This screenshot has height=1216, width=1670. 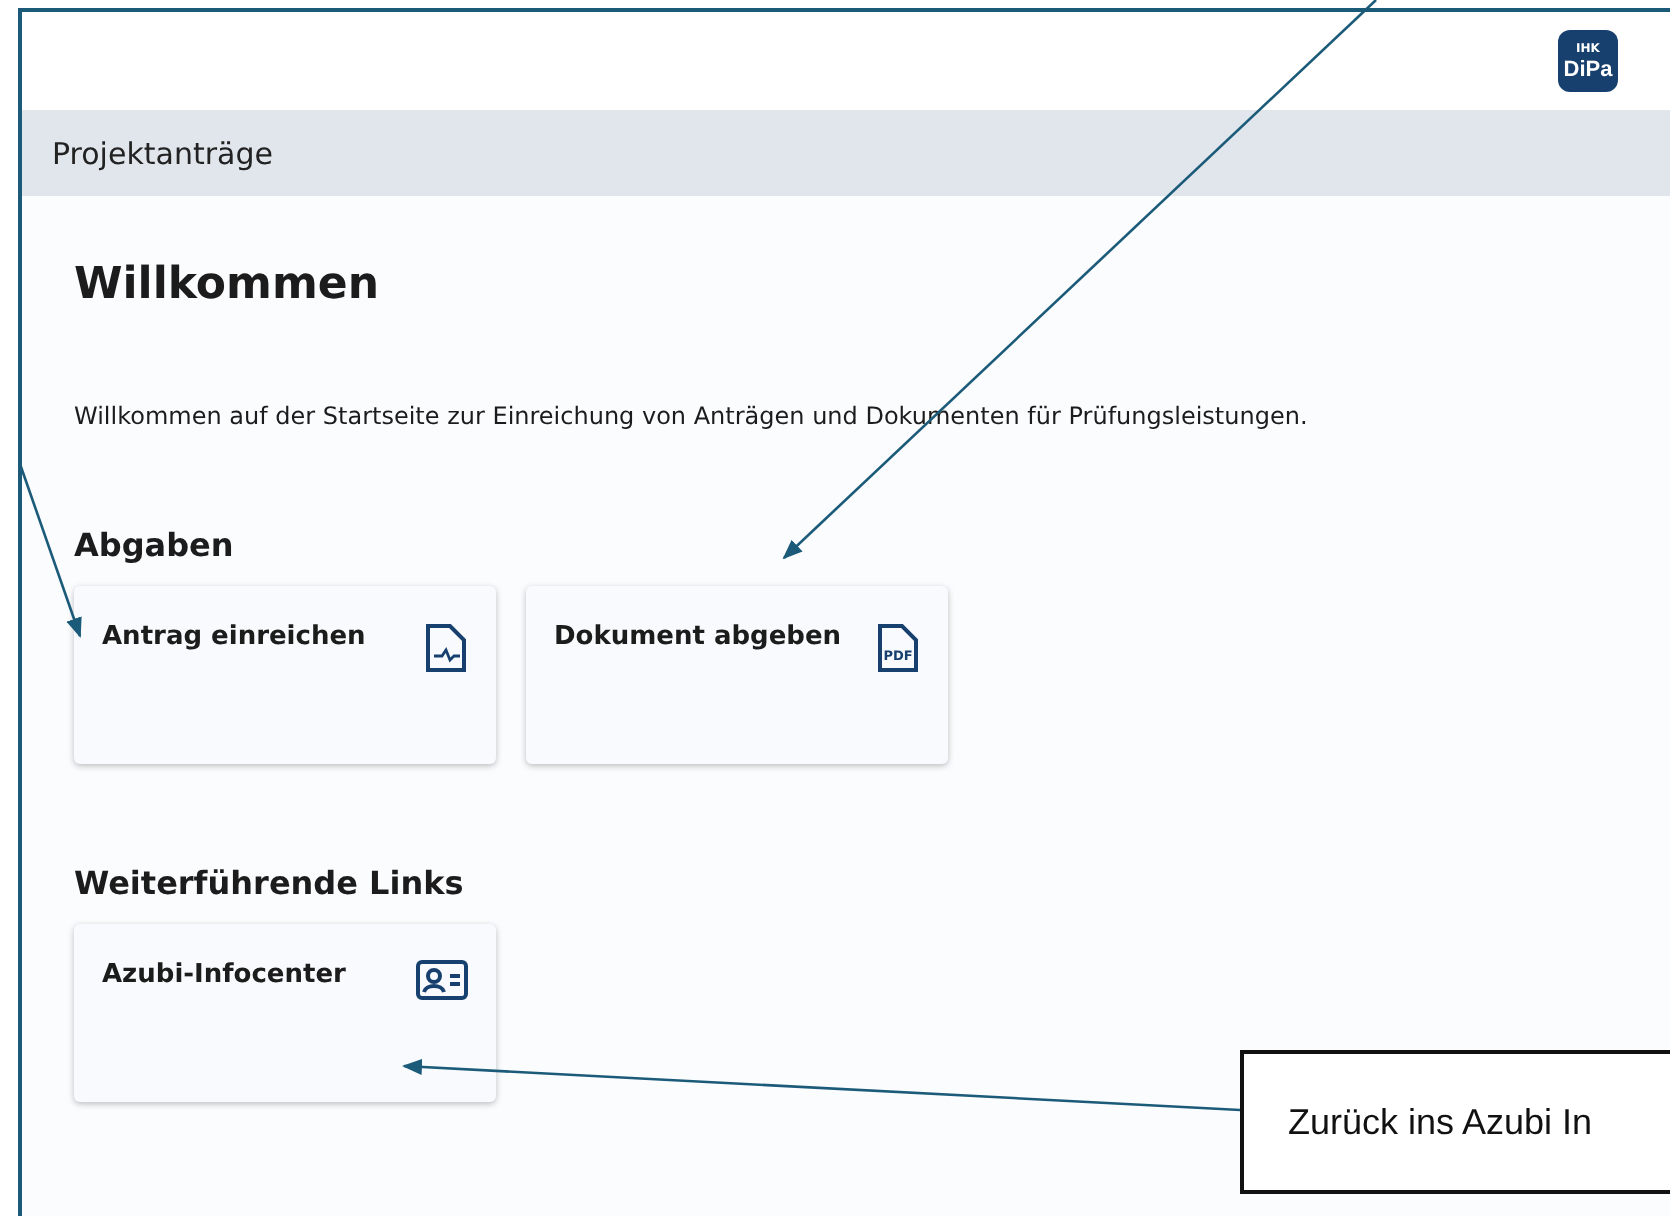 I want to click on tile-label: Antrag einreichen, so click(x=234, y=637).